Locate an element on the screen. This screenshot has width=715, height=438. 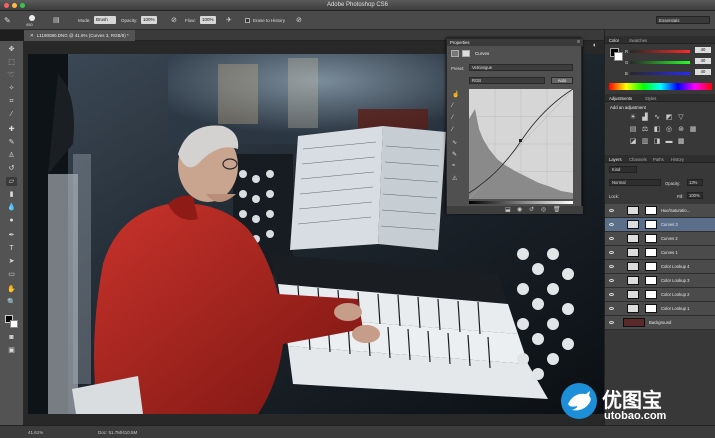
invert-icon: ◪ is located at coordinates (633, 142).